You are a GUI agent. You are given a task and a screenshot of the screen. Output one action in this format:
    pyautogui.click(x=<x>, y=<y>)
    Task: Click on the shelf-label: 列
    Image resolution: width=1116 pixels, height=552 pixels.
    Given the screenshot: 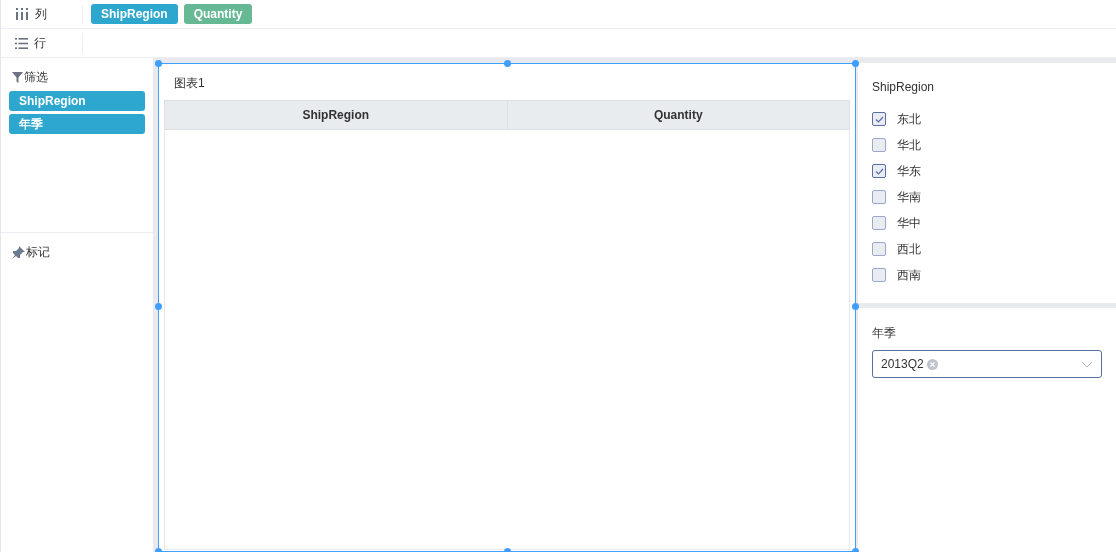 What is the action you would take?
    pyautogui.click(x=41, y=14)
    